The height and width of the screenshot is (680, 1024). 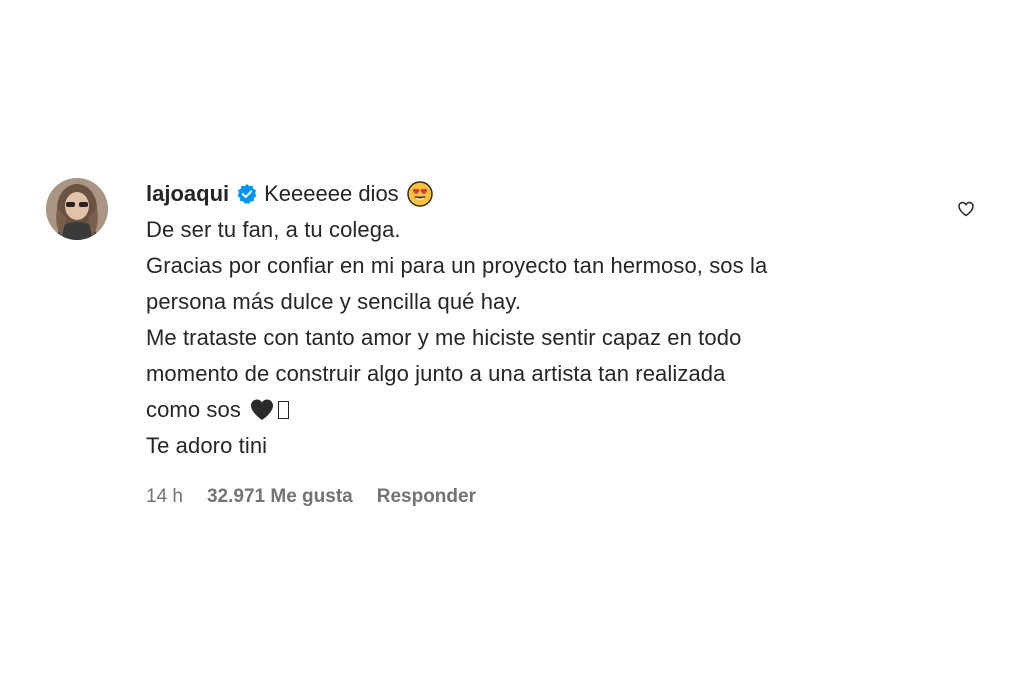 What do you see at coordinates (187, 194) in the screenshot?
I see `username-link: lajoaqui` at bounding box center [187, 194].